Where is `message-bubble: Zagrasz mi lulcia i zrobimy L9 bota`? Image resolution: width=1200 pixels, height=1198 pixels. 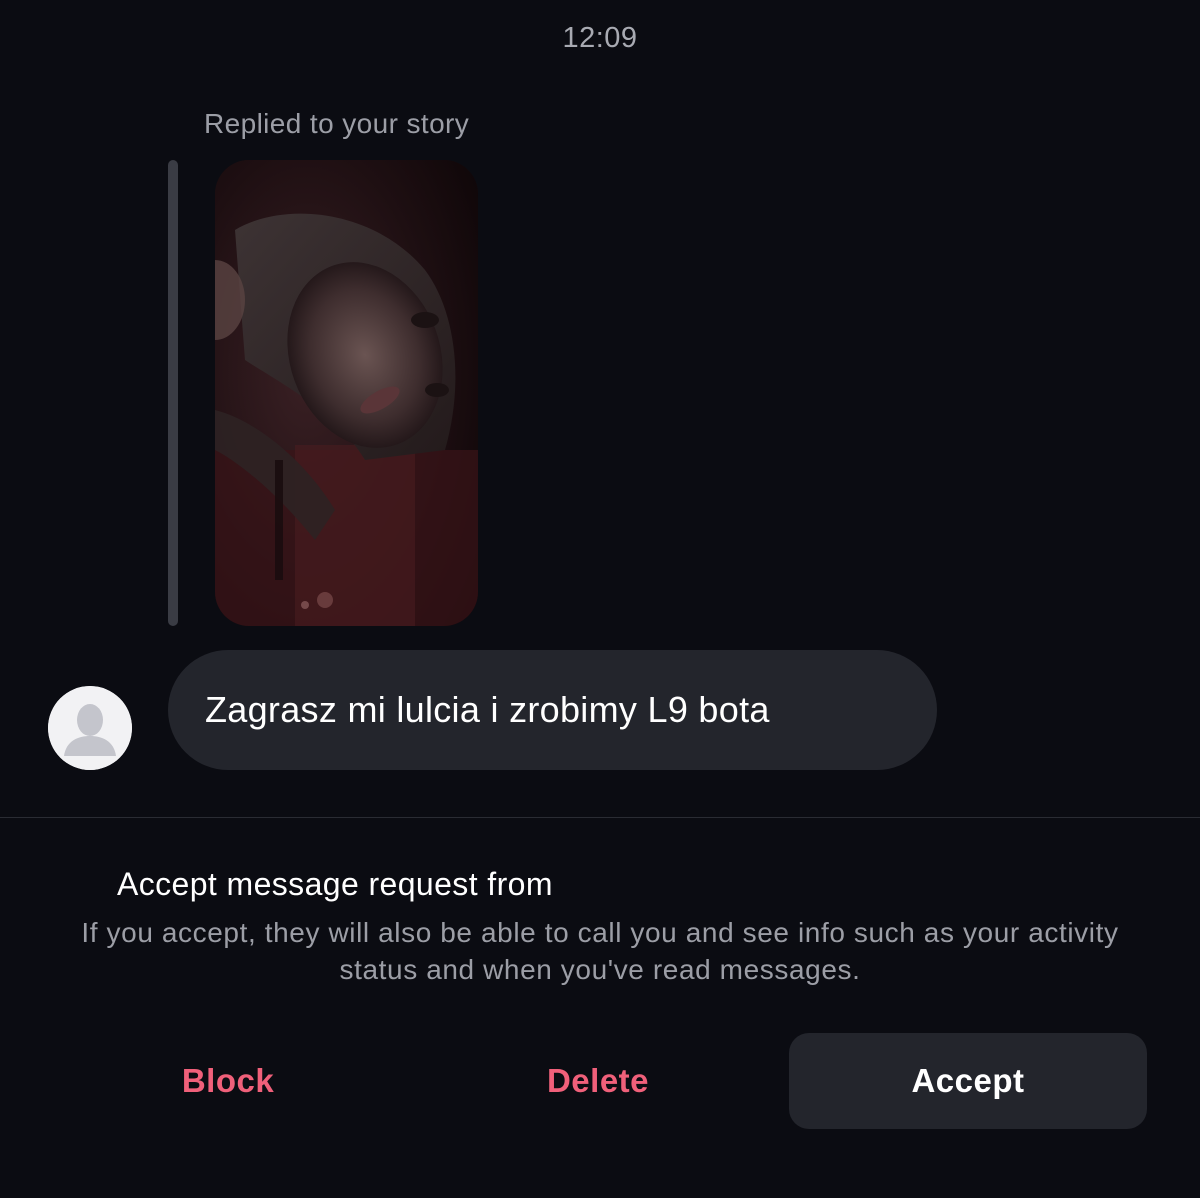
message-bubble: Zagrasz mi lulcia i zrobimy L9 bota is located at coordinates (552, 710).